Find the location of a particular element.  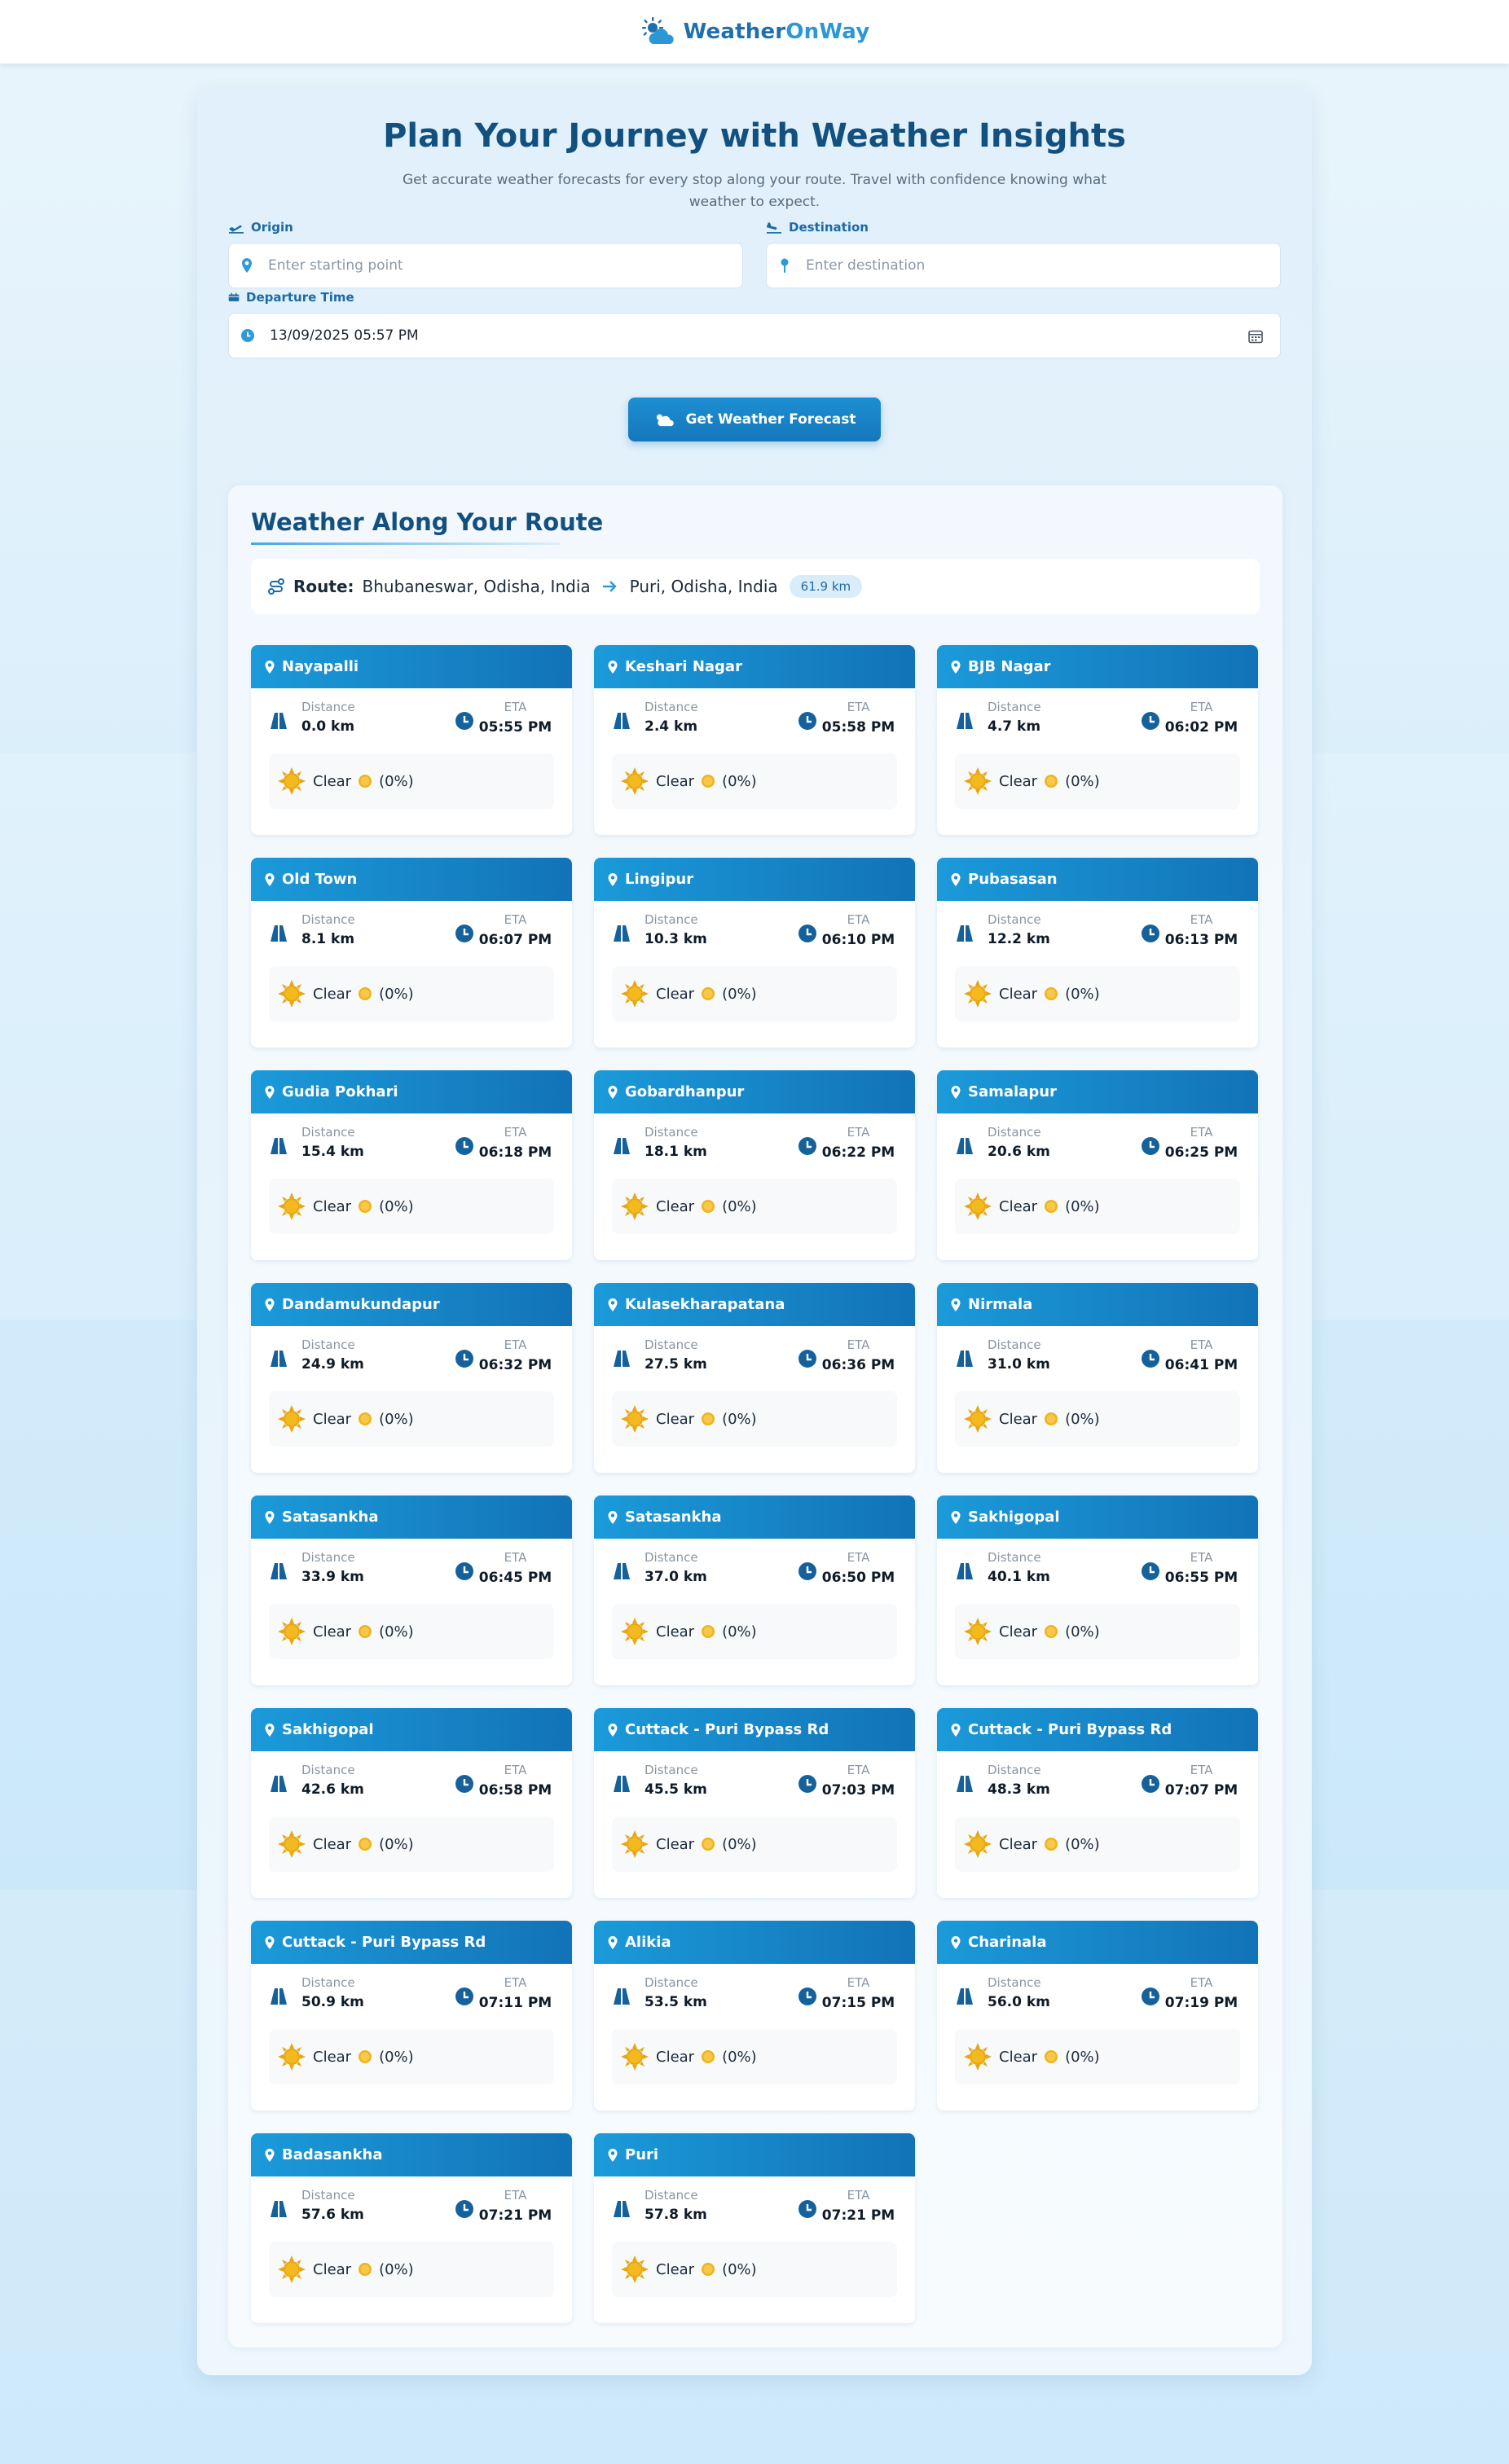

top-navbar: WeatherOnWay is located at coordinates (754, 32).